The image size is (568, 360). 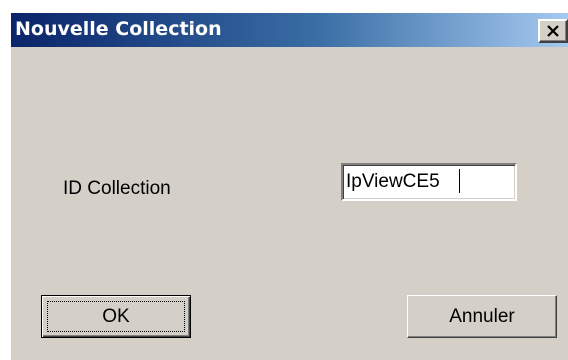 I want to click on text-caret, so click(x=459, y=181).